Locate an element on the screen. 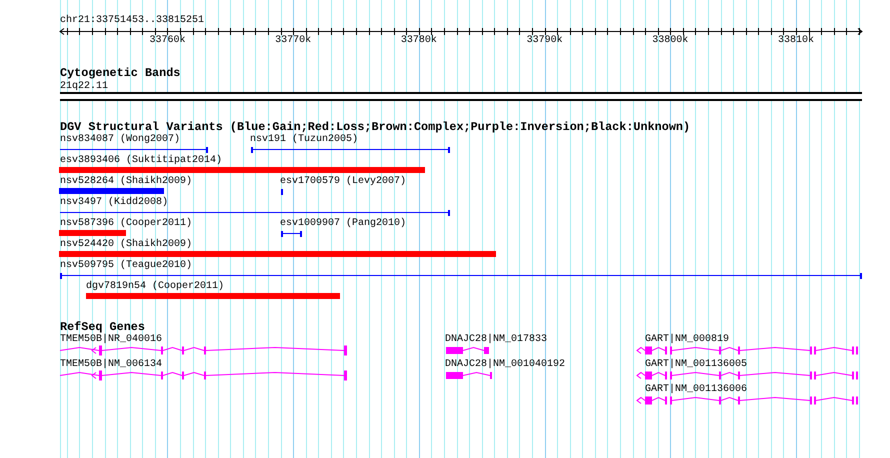  variant-label: nsv509795 (Teague2010) is located at coordinates (126, 266).